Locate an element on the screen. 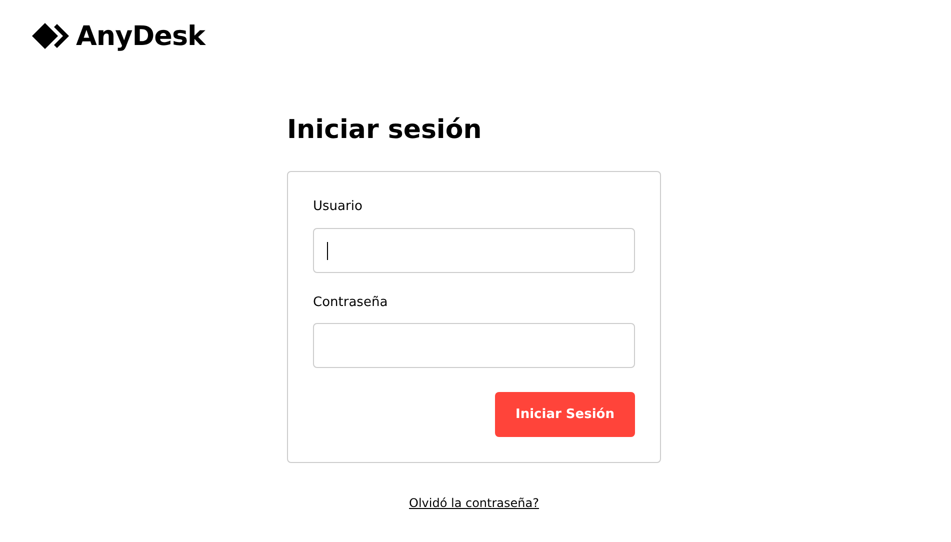 This screenshot has height=542, width=951. field-label: Contraseña is located at coordinates (351, 303).